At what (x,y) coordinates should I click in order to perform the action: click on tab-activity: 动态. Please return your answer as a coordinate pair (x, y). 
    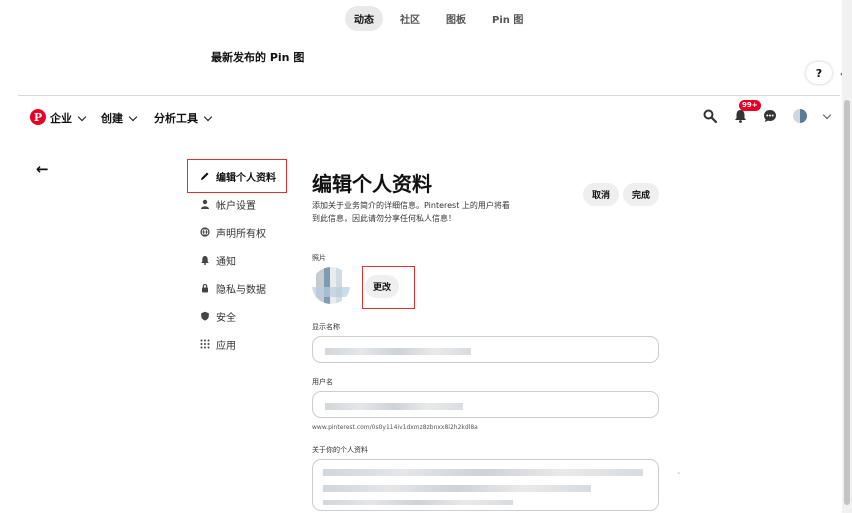
    Looking at the image, I should click on (364, 18).